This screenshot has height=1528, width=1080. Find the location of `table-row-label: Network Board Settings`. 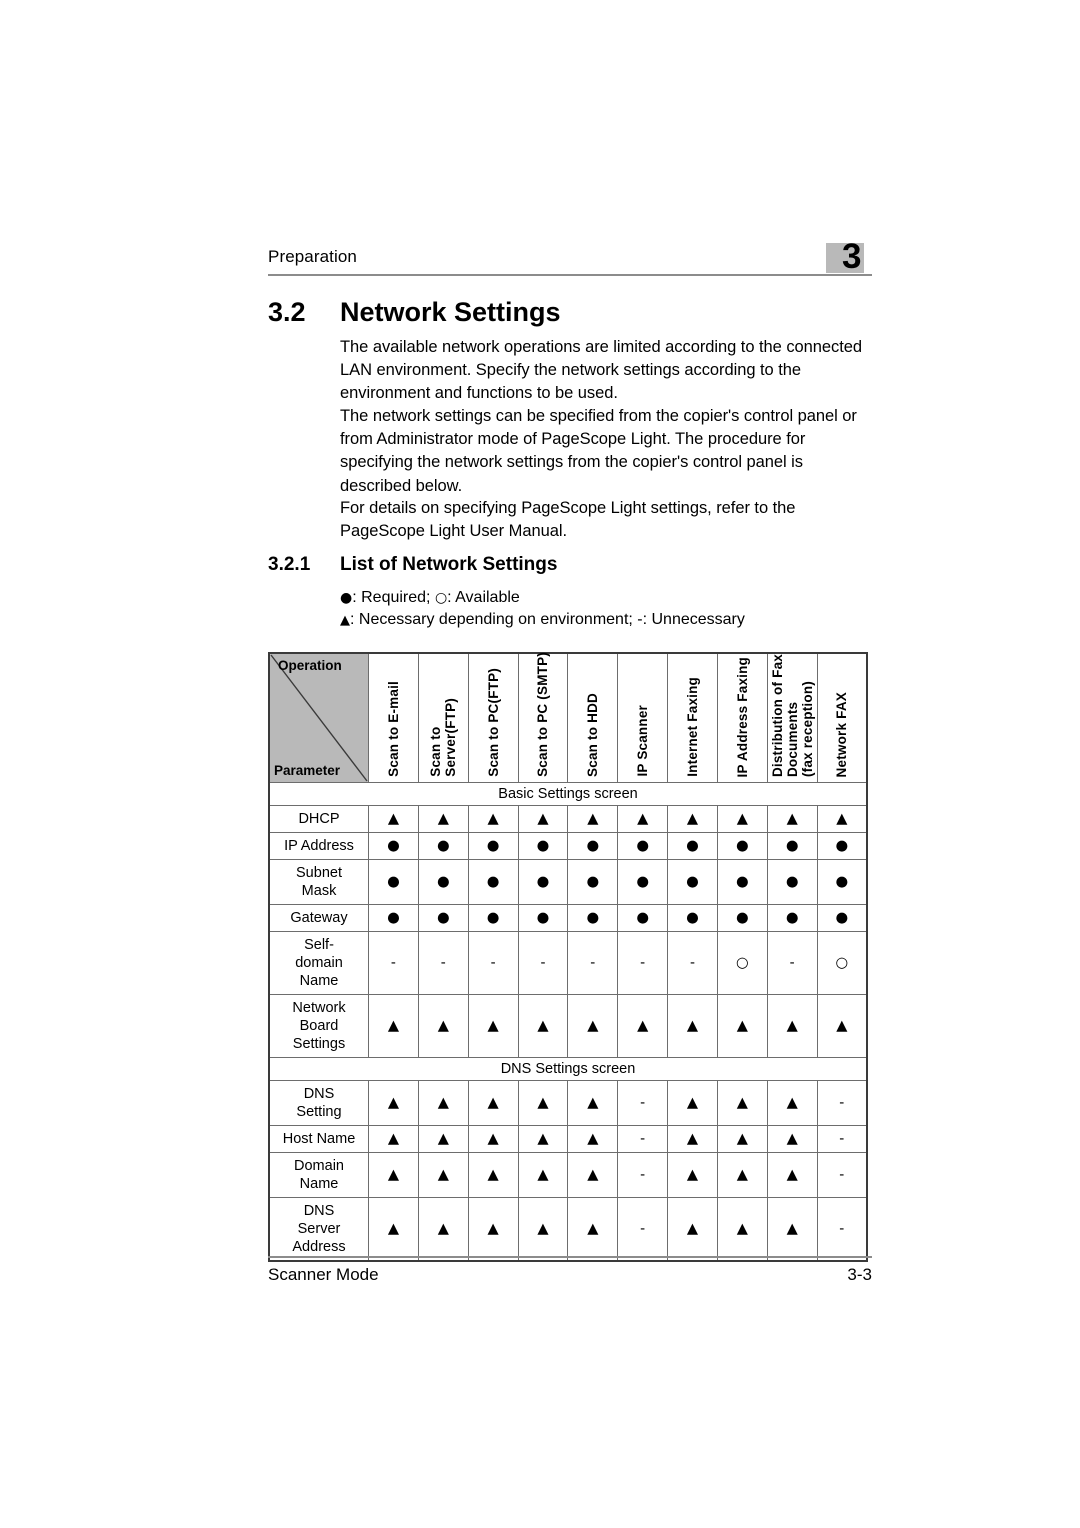

table-row-label: Network Board Settings is located at coordinates (318, 1026).